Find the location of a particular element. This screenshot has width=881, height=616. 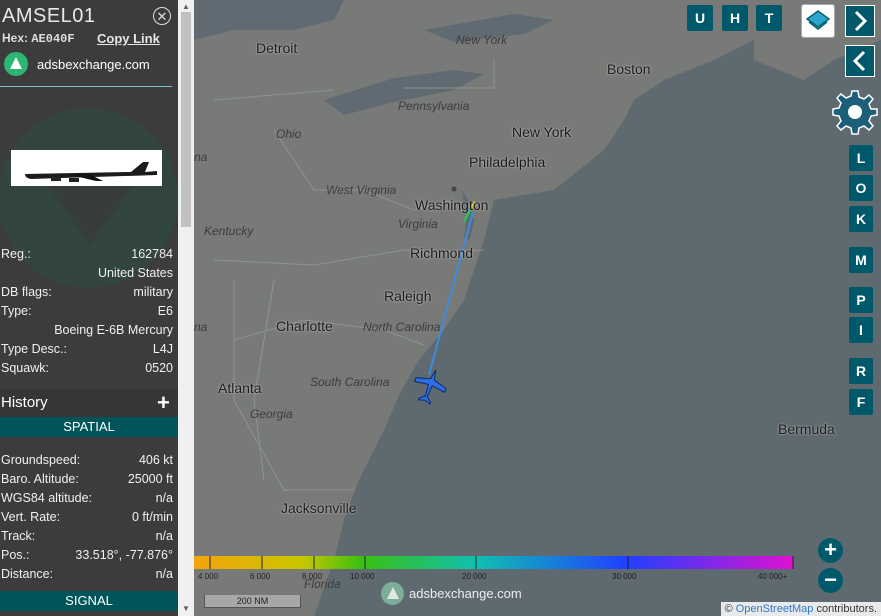

detail-value: 162784 is located at coordinates (152, 254).